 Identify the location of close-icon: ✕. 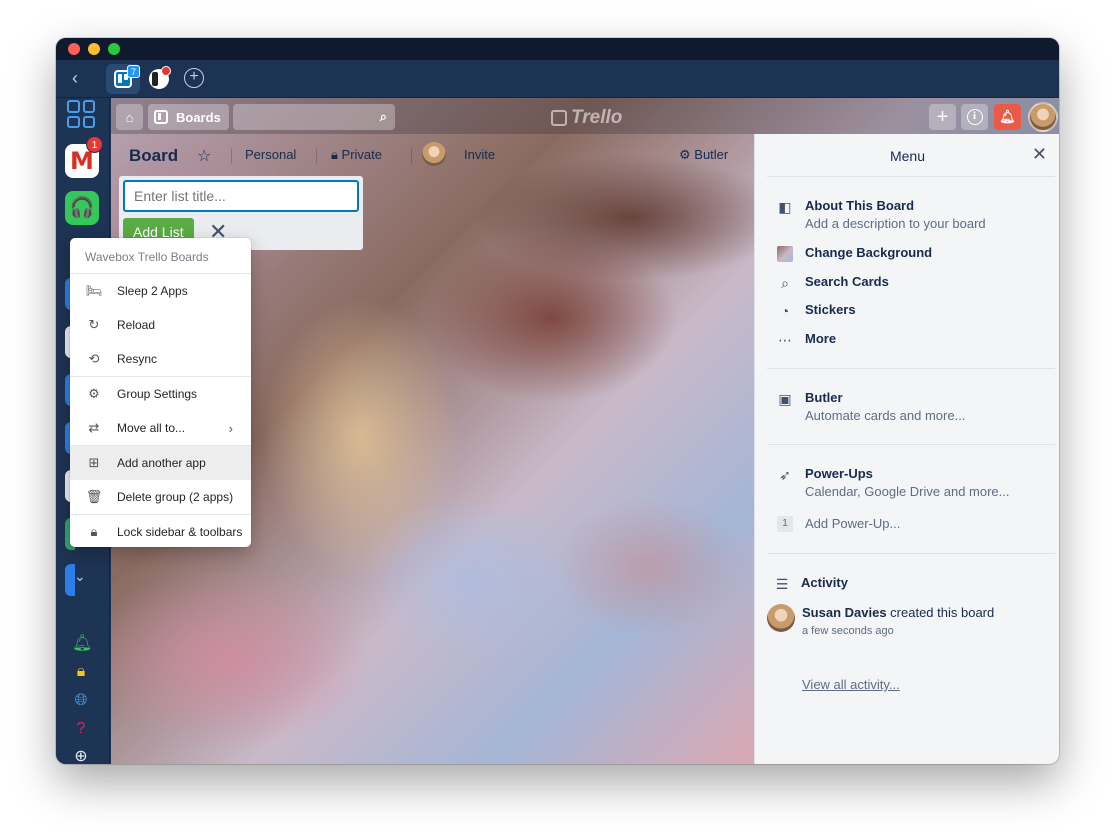
(1039, 154).